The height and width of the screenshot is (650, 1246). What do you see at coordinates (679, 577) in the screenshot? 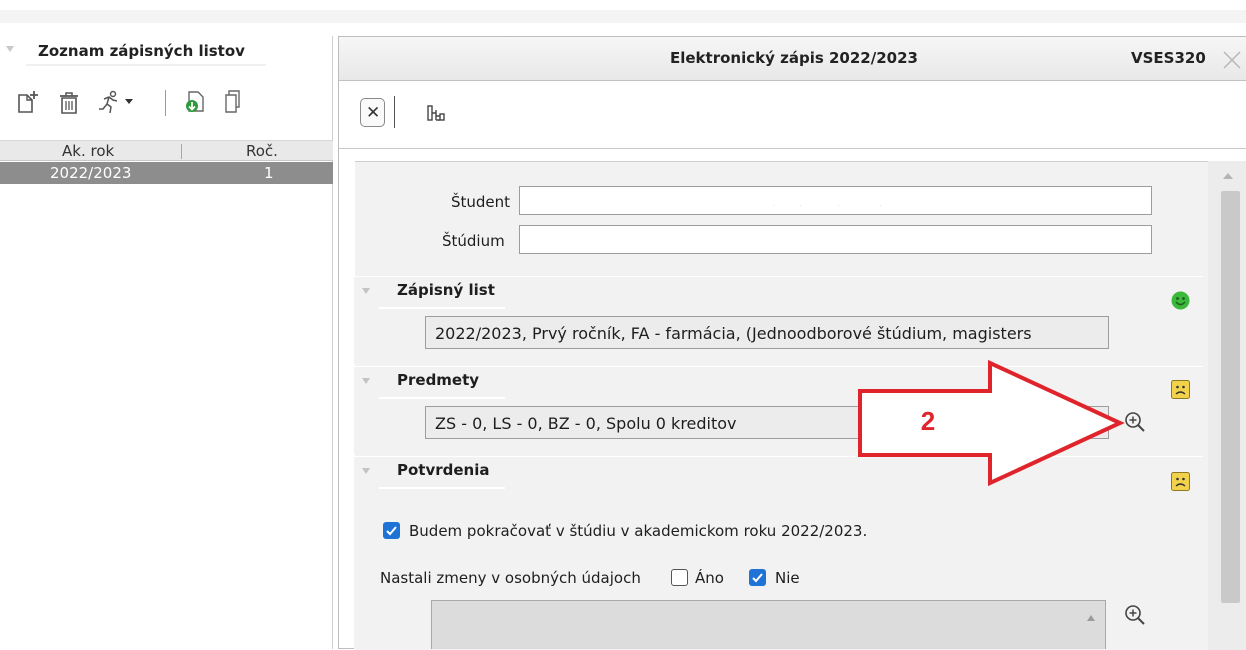
I see `ano-checkbox` at bounding box center [679, 577].